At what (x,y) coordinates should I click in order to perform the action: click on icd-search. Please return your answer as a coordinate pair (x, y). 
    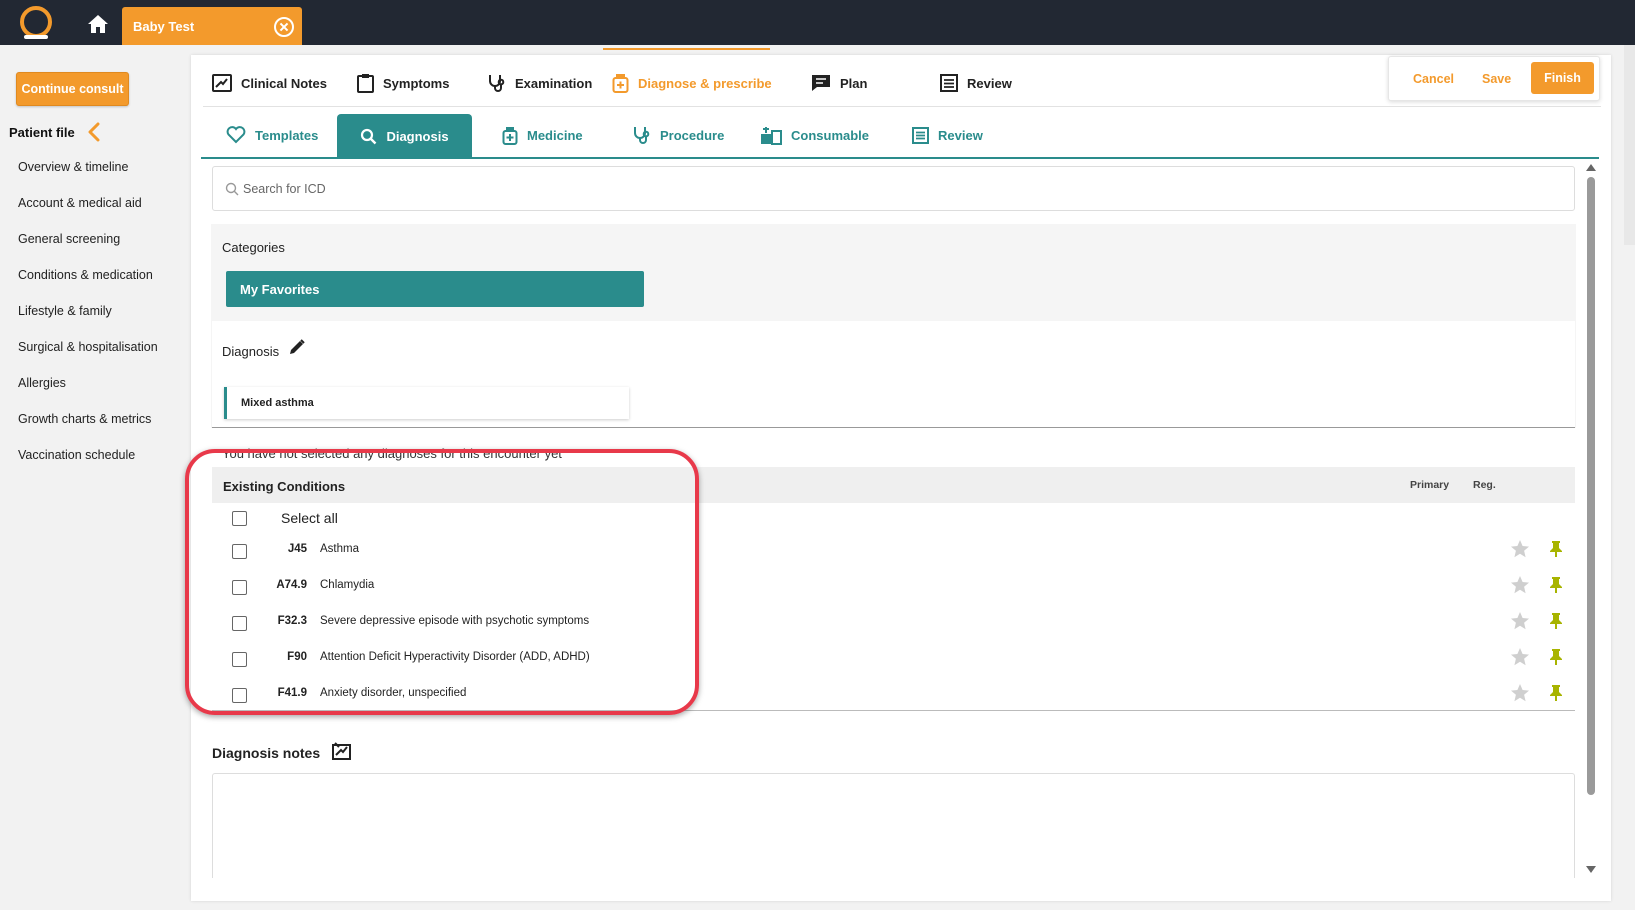
    Looking at the image, I should click on (893, 188).